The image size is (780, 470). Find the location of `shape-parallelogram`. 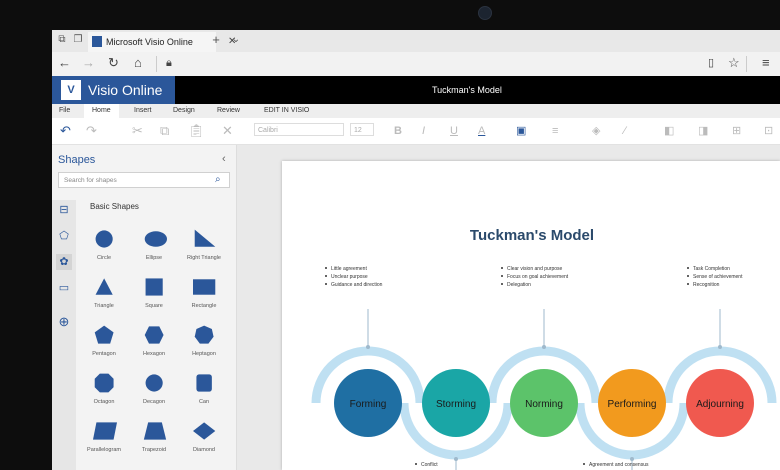

shape-parallelogram is located at coordinates (105, 433).